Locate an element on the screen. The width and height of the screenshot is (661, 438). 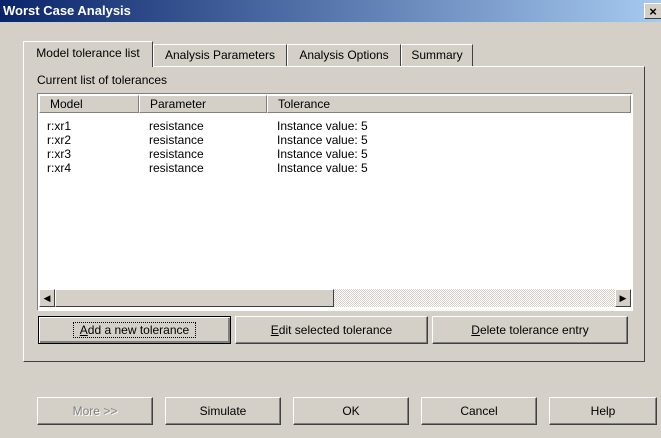
mnemonic: E is located at coordinates (274, 330).